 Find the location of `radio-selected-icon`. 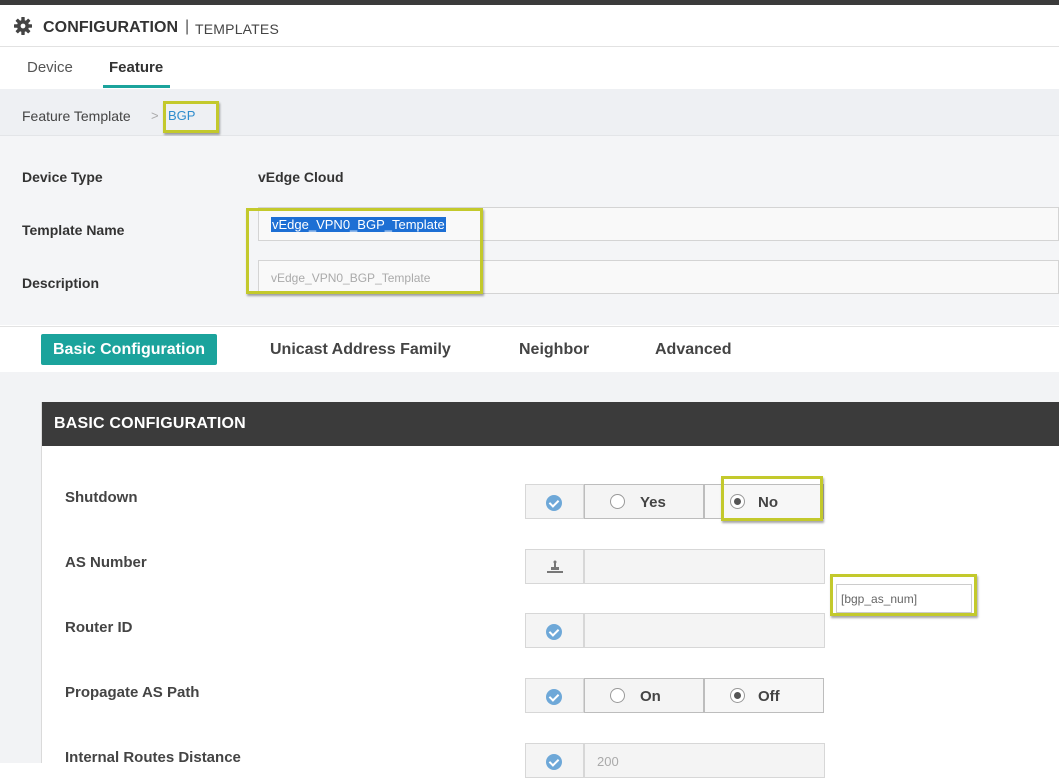

radio-selected-icon is located at coordinates (737, 695).